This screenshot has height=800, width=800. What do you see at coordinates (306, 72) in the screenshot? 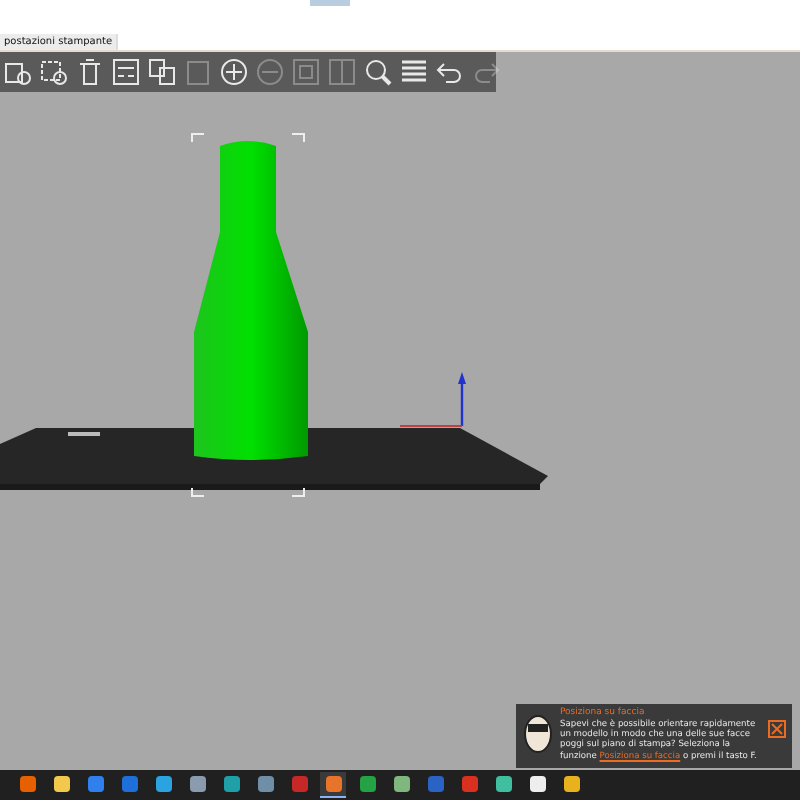
I see `split-objects-icon` at bounding box center [306, 72].